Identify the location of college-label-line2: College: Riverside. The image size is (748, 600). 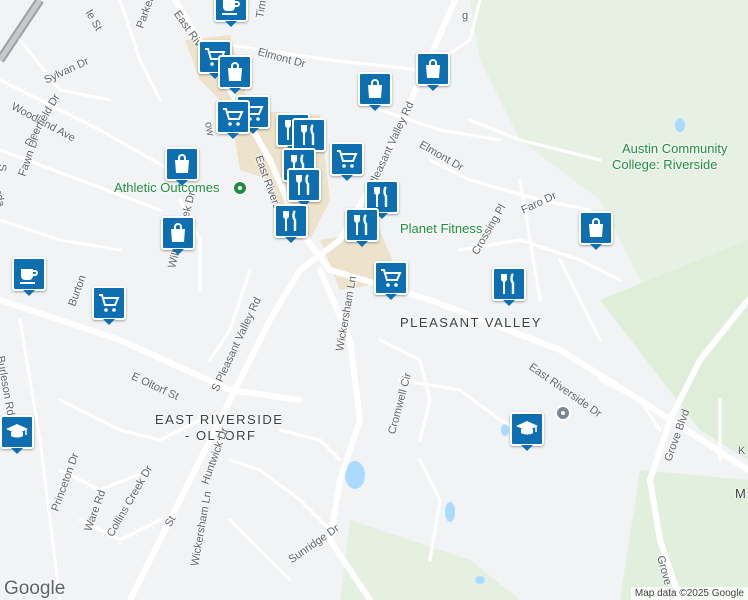
(665, 164).